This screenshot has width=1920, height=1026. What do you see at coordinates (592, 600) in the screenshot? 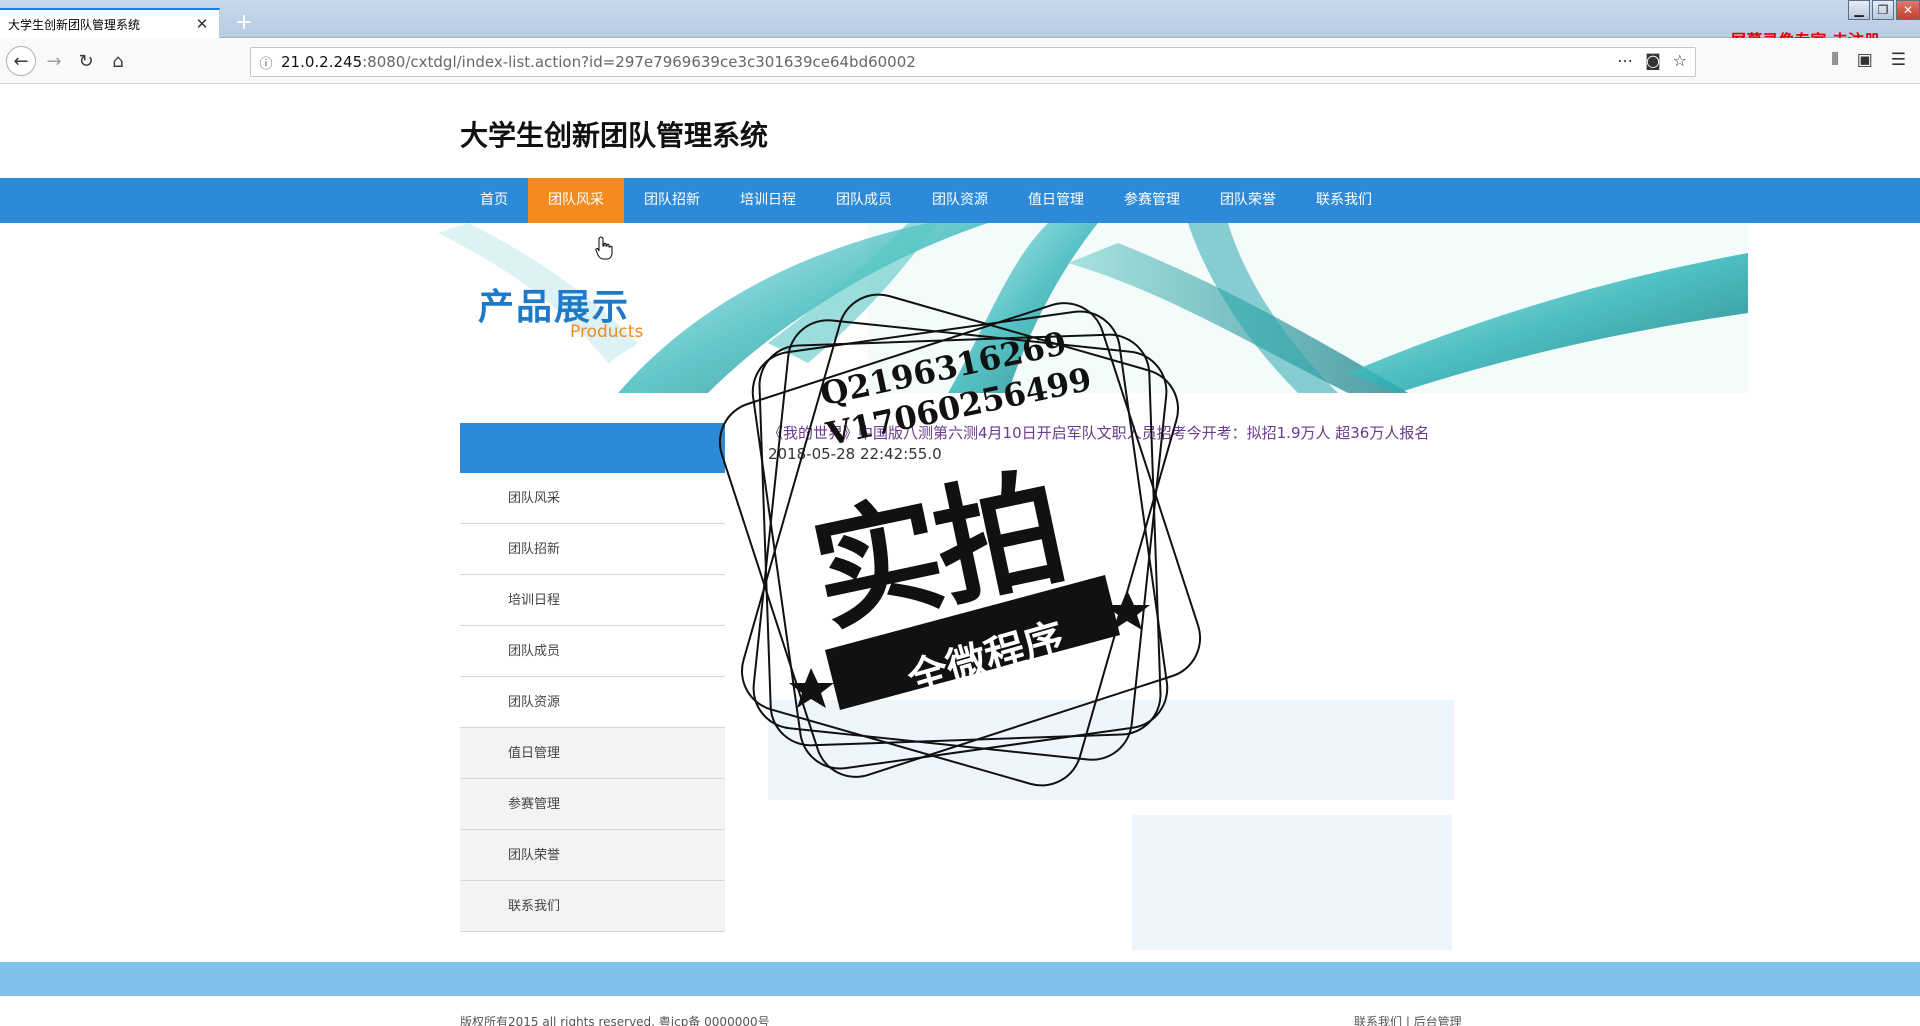
I see `sidebar-item-2: 培训日程` at bounding box center [592, 600].